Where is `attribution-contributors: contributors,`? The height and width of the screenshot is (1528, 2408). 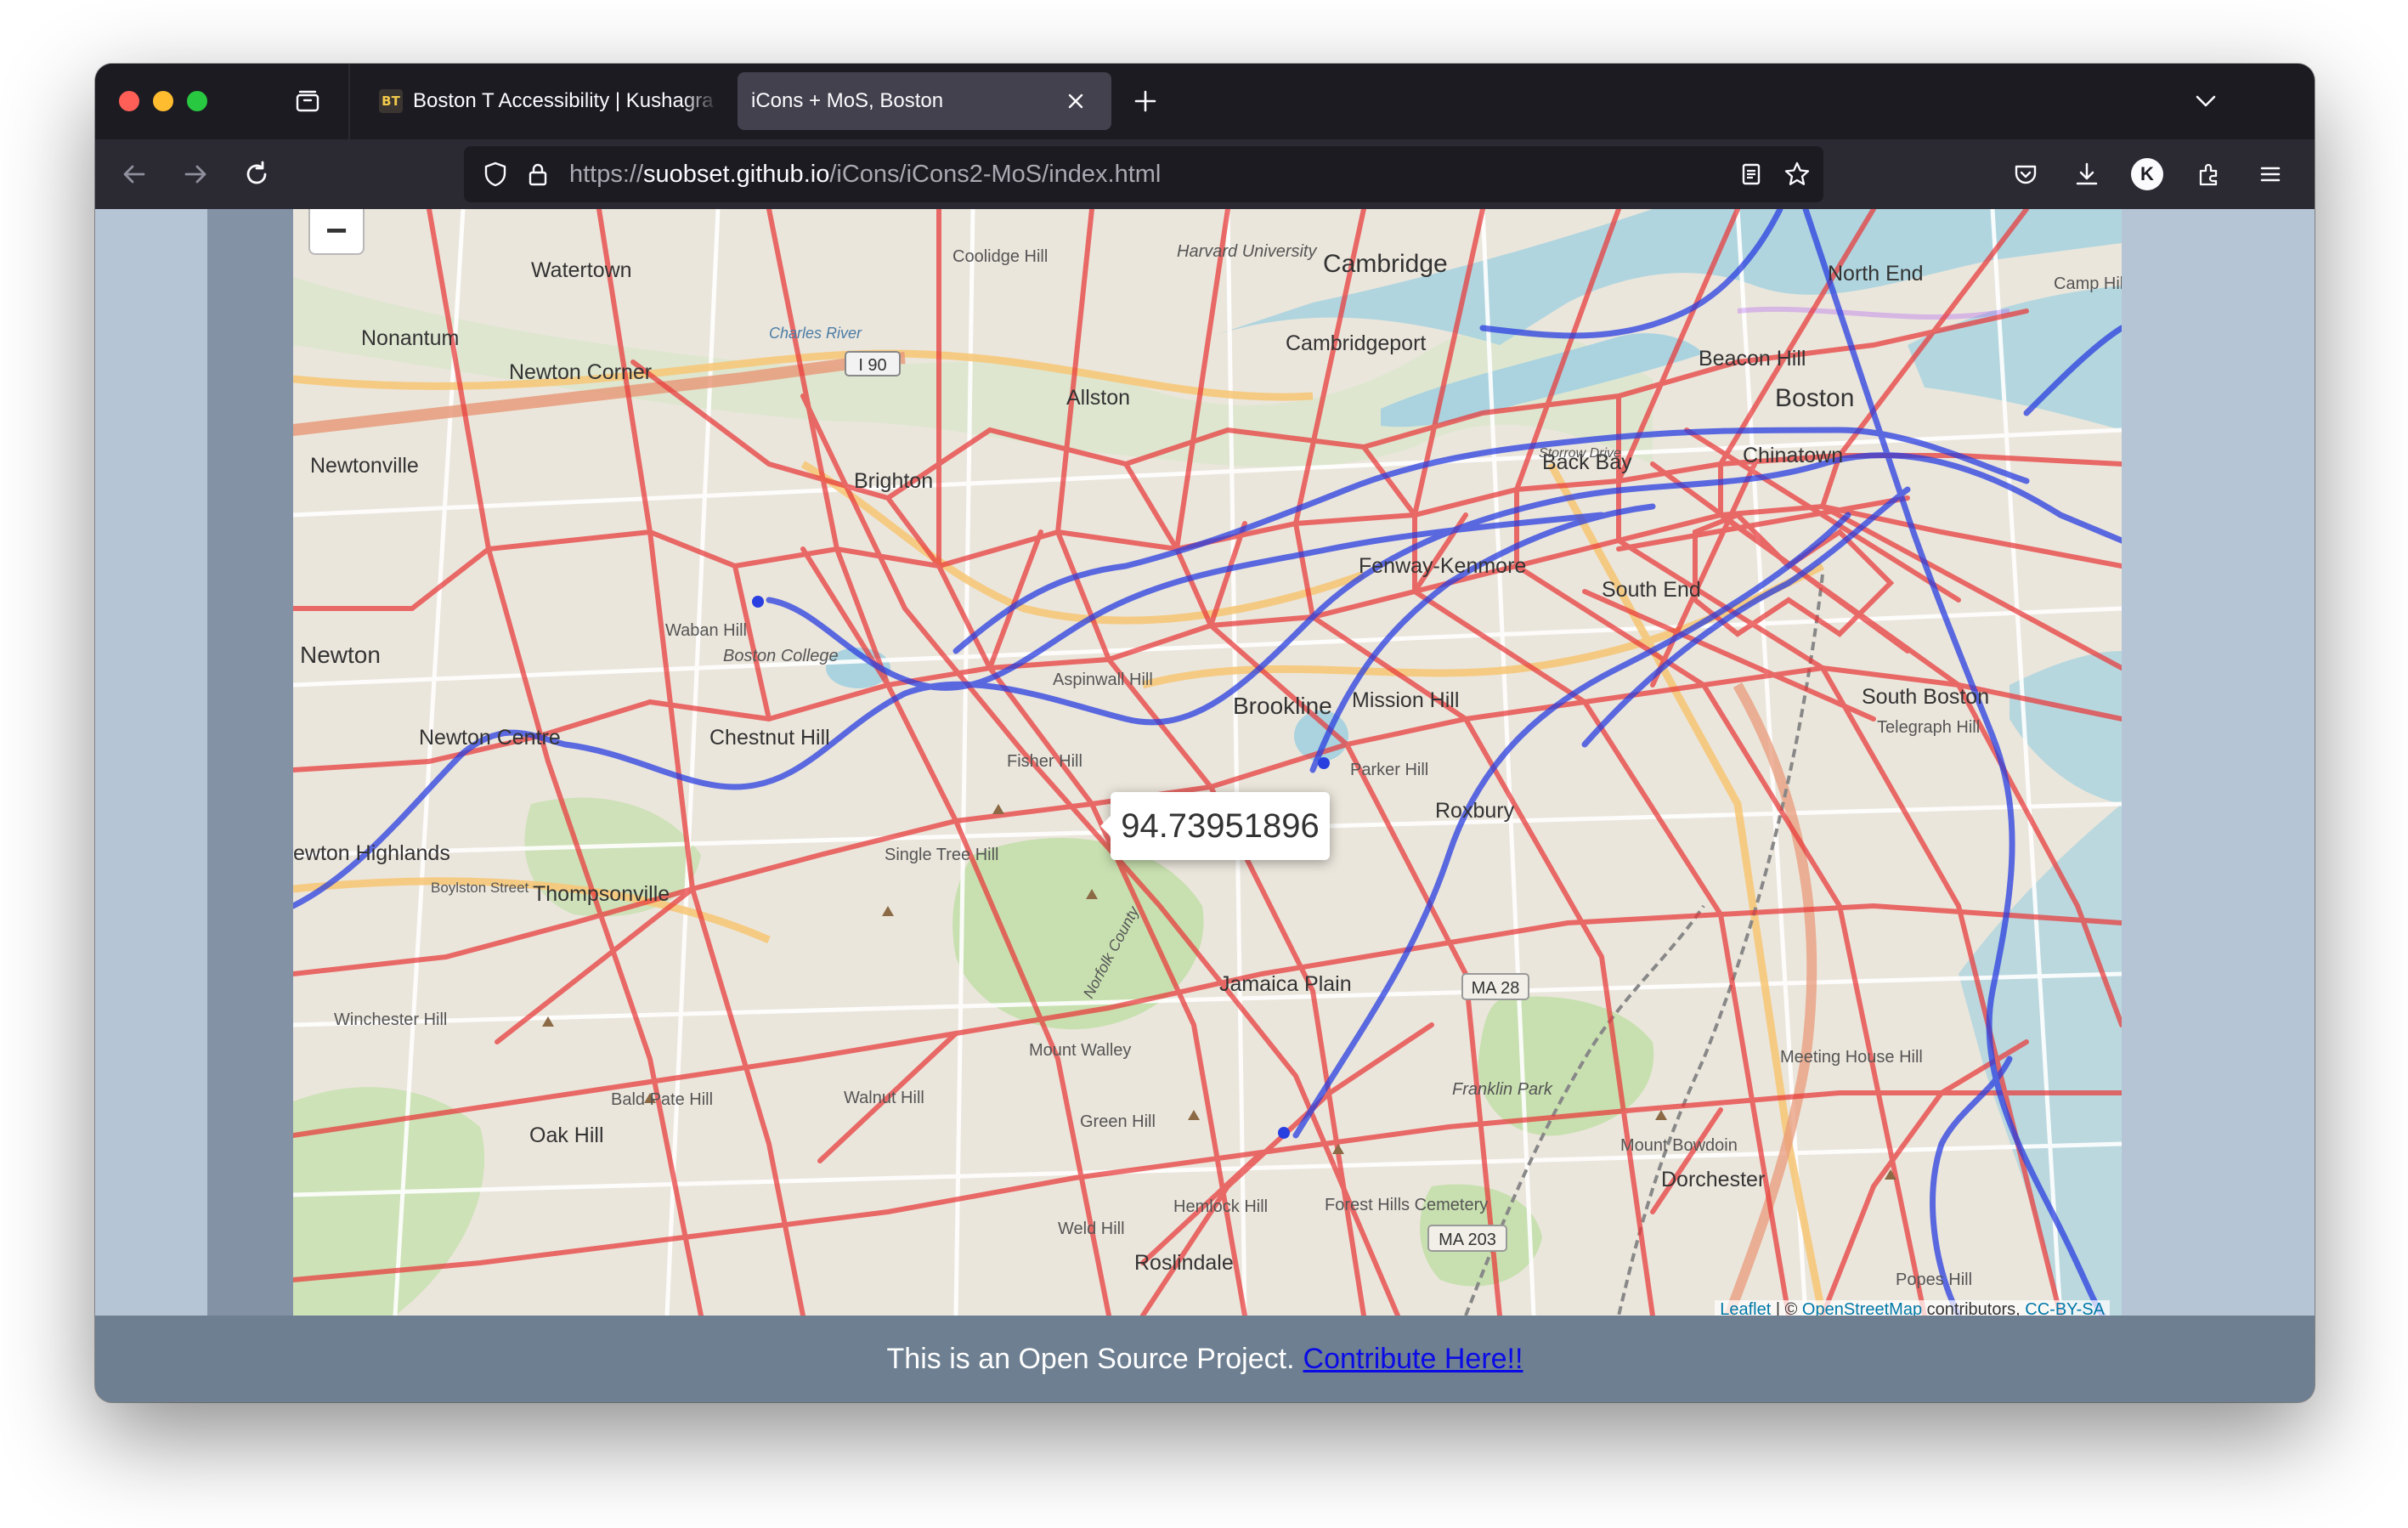
attribution-contributors: contributors, is located at coordinates (1974, 1308).